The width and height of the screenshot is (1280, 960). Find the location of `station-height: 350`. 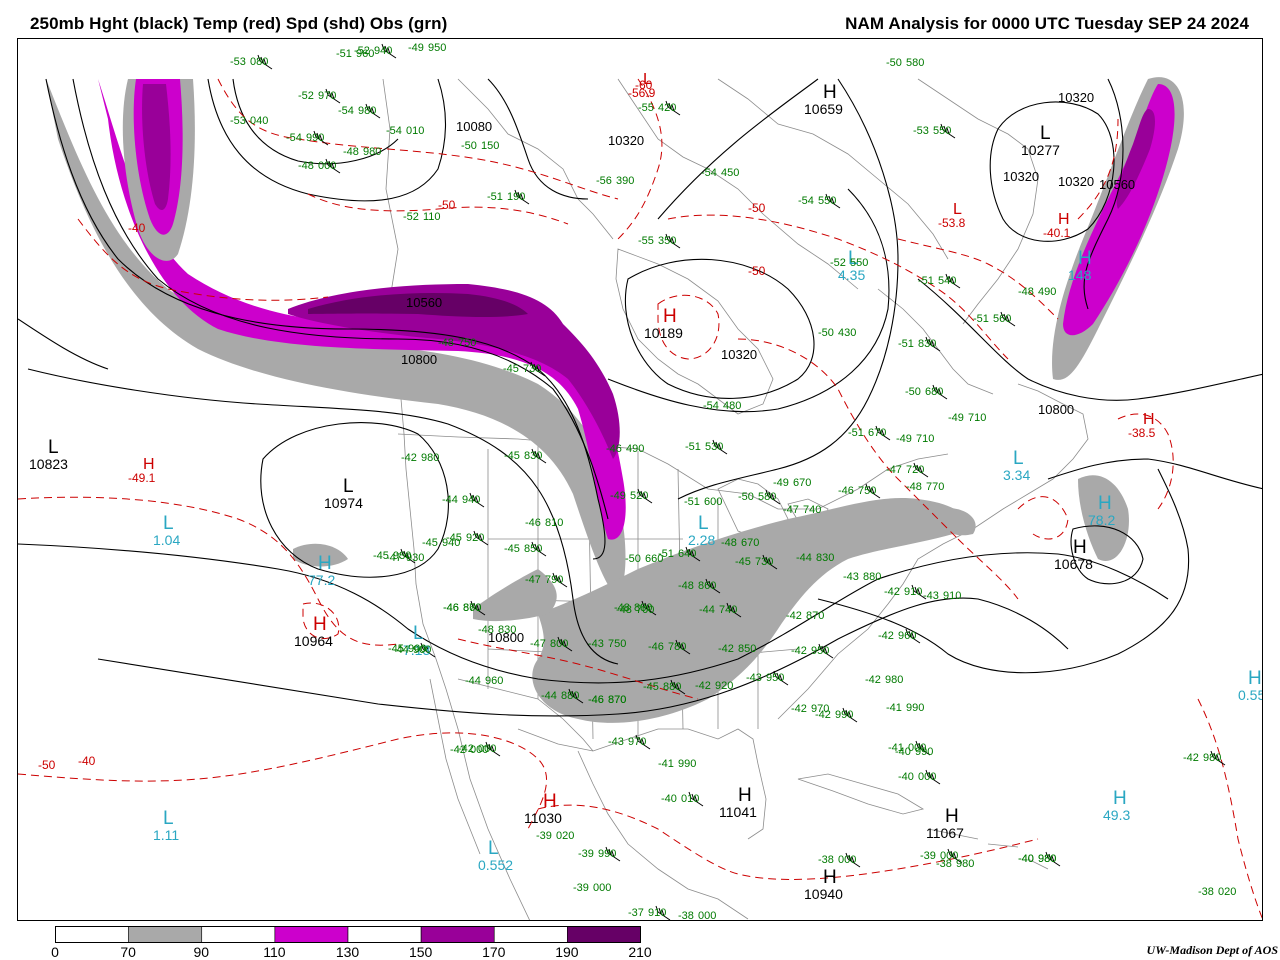

station-height: 350 is located at coordinates (667, 241).